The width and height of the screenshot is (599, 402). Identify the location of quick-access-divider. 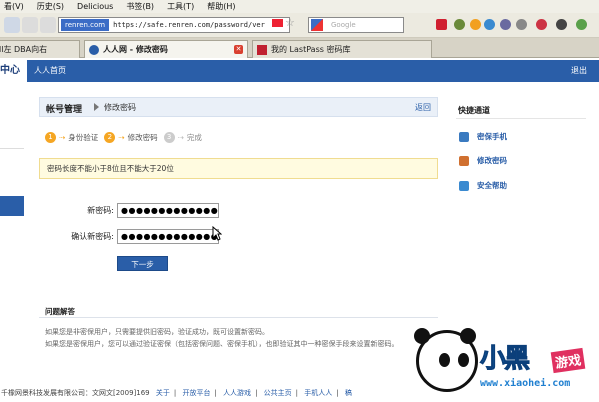
(521, 118).